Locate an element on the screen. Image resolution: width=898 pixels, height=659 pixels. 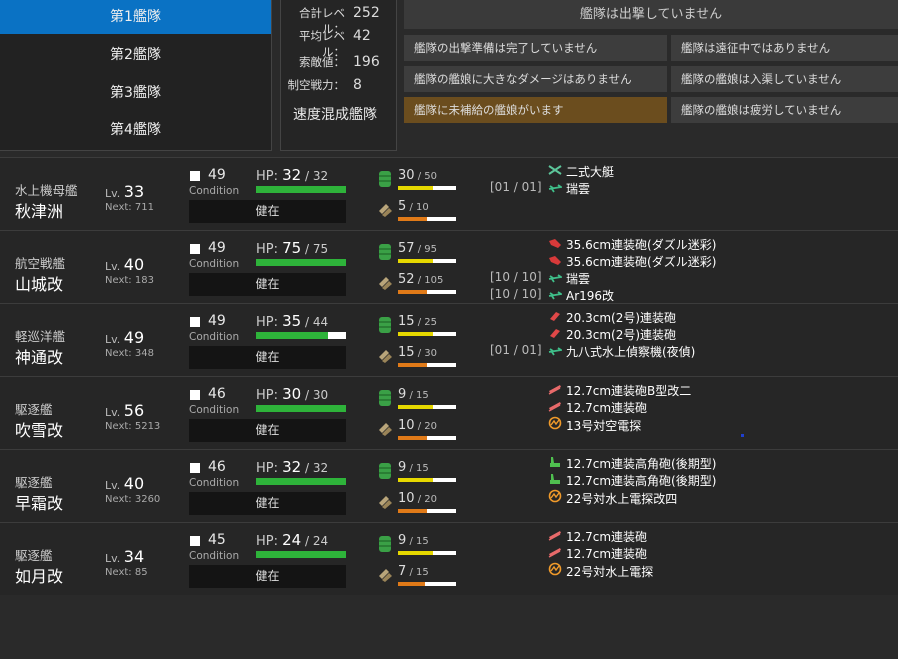
next-value: 711 is located at coordinates (144, 207).